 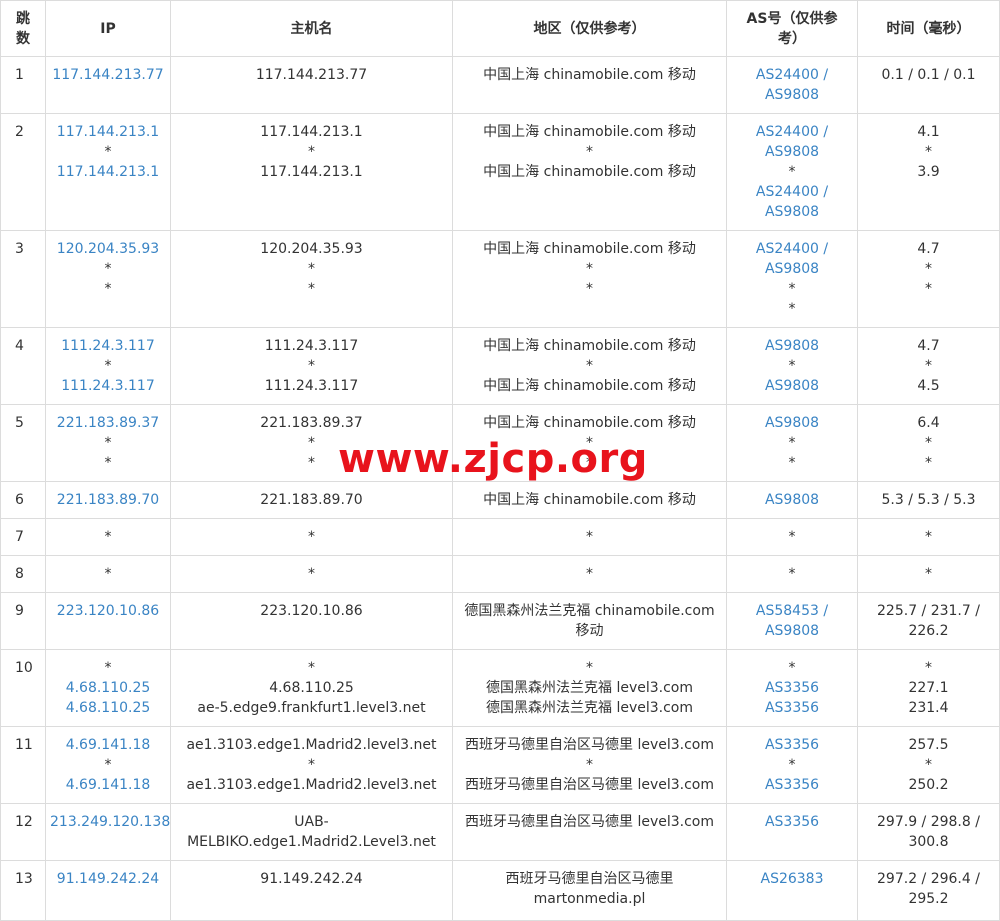 What do you see at coordinates (589, 890) in the screenshot?
I see `region-cell: 西班牙马德里自治区马德里 martonmedia.pl` at bounding box center [589, 890].